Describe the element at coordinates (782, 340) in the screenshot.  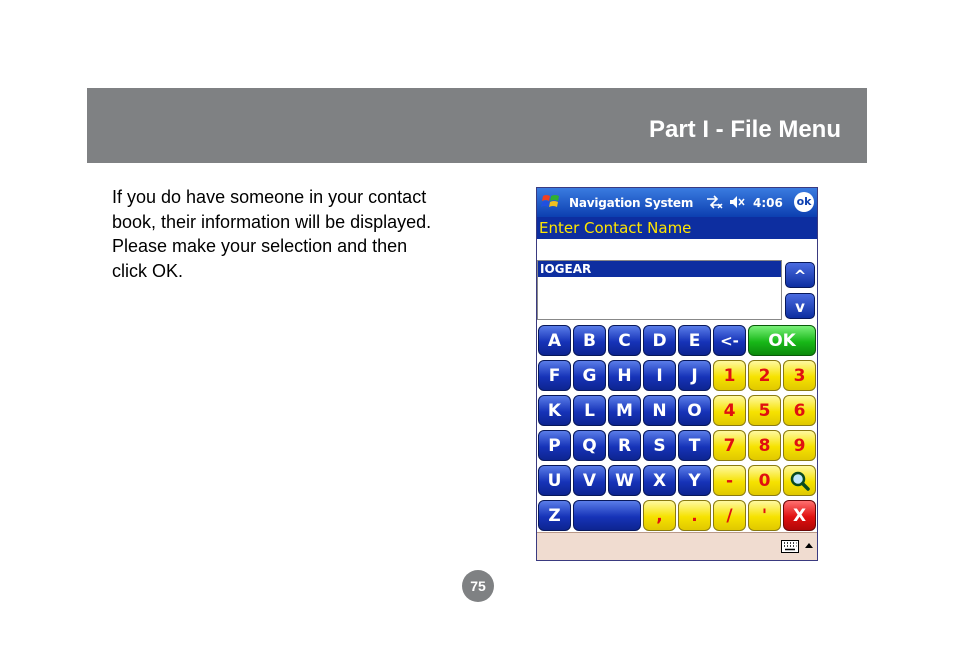
I see `ok-button: OK` at that location.